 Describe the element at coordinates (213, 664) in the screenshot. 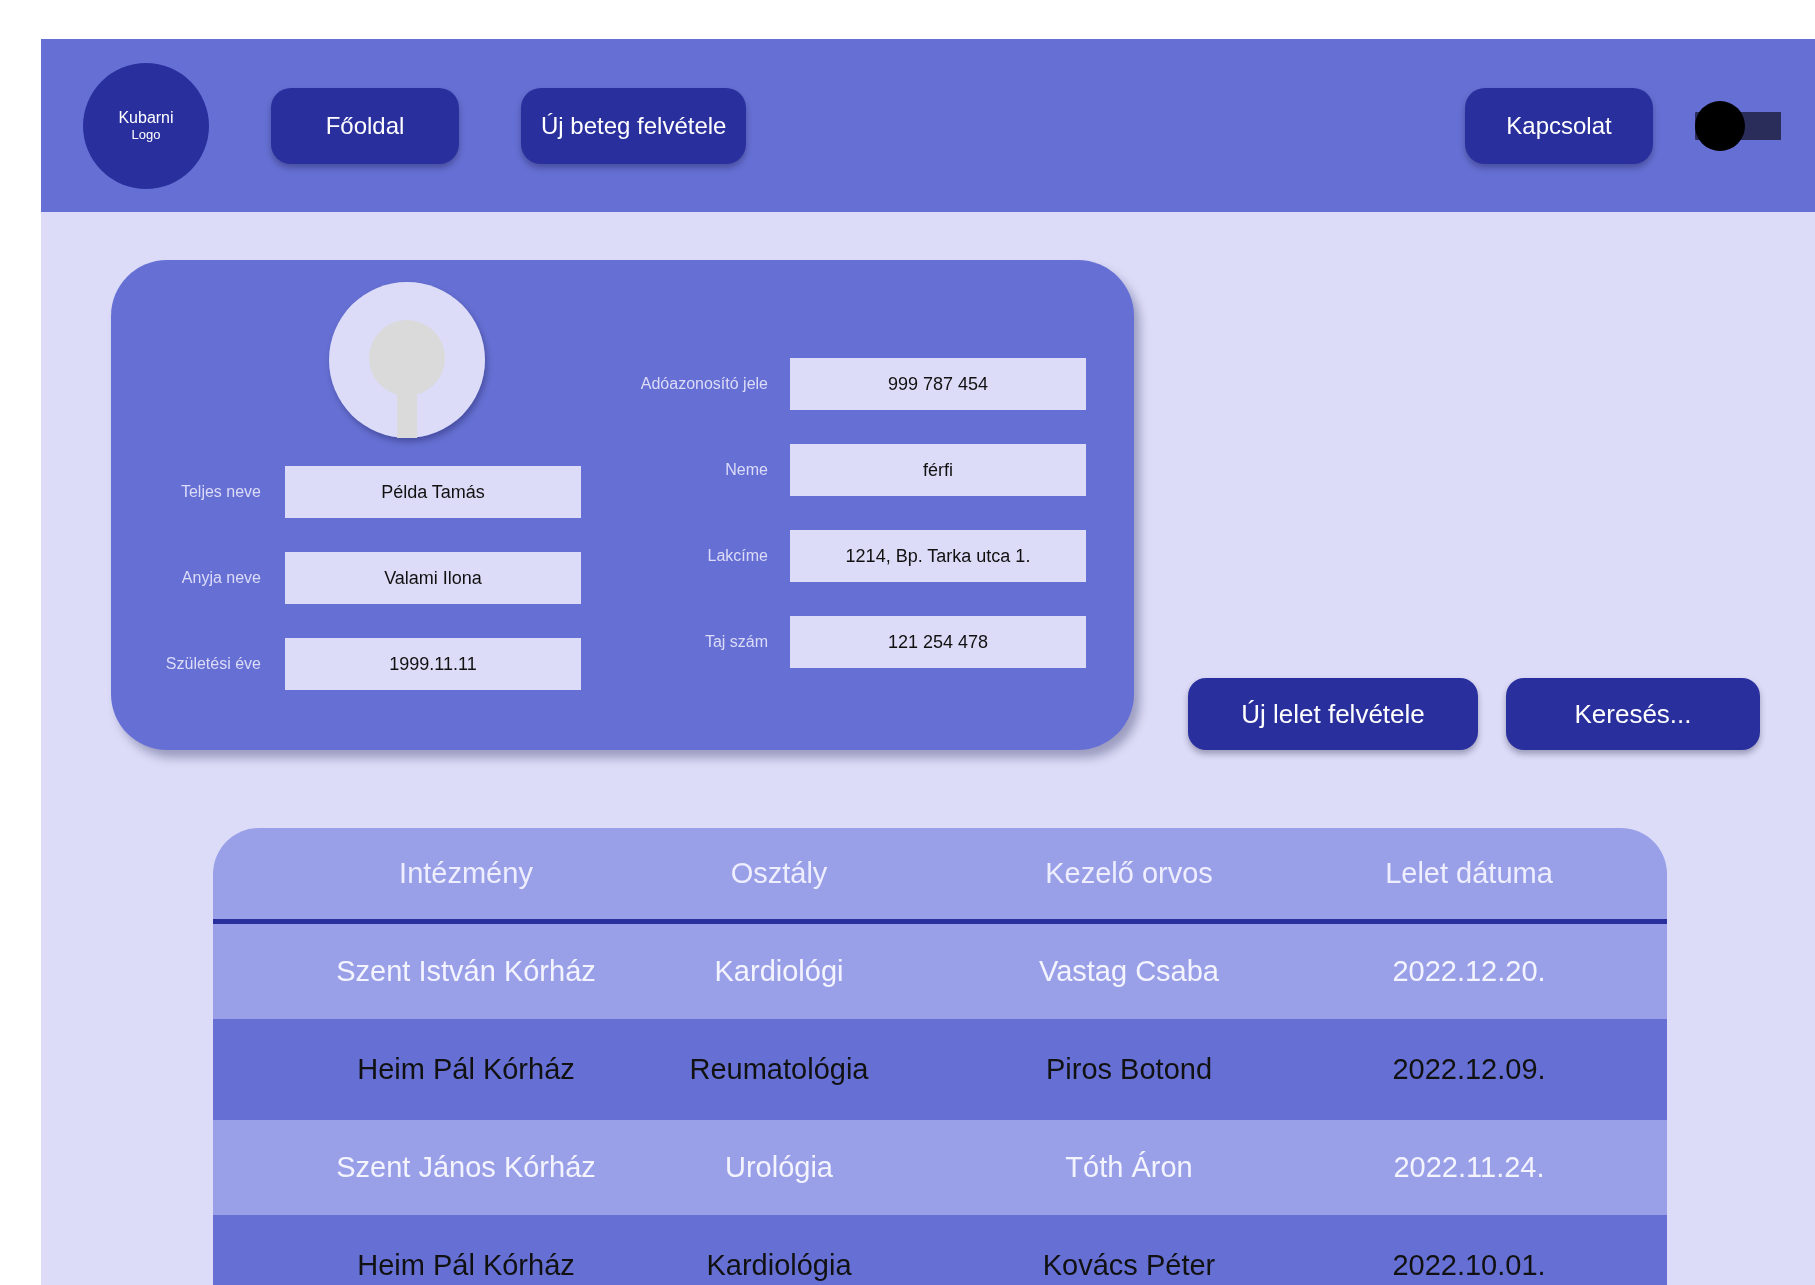

I see `field-label: Születési éve` at that location.